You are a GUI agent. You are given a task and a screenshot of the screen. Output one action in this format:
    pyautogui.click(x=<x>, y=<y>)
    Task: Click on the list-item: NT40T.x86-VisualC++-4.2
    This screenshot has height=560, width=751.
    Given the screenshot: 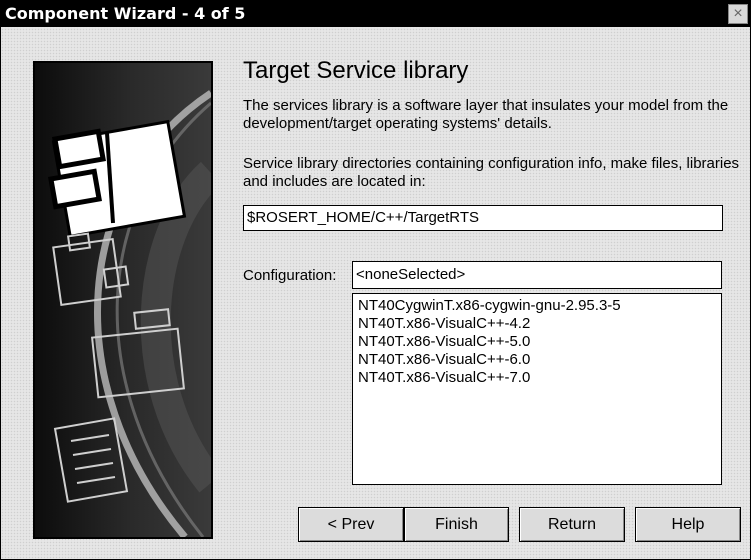 What is the action you would take?
    pyautogui.click(x=537, y=324)
    